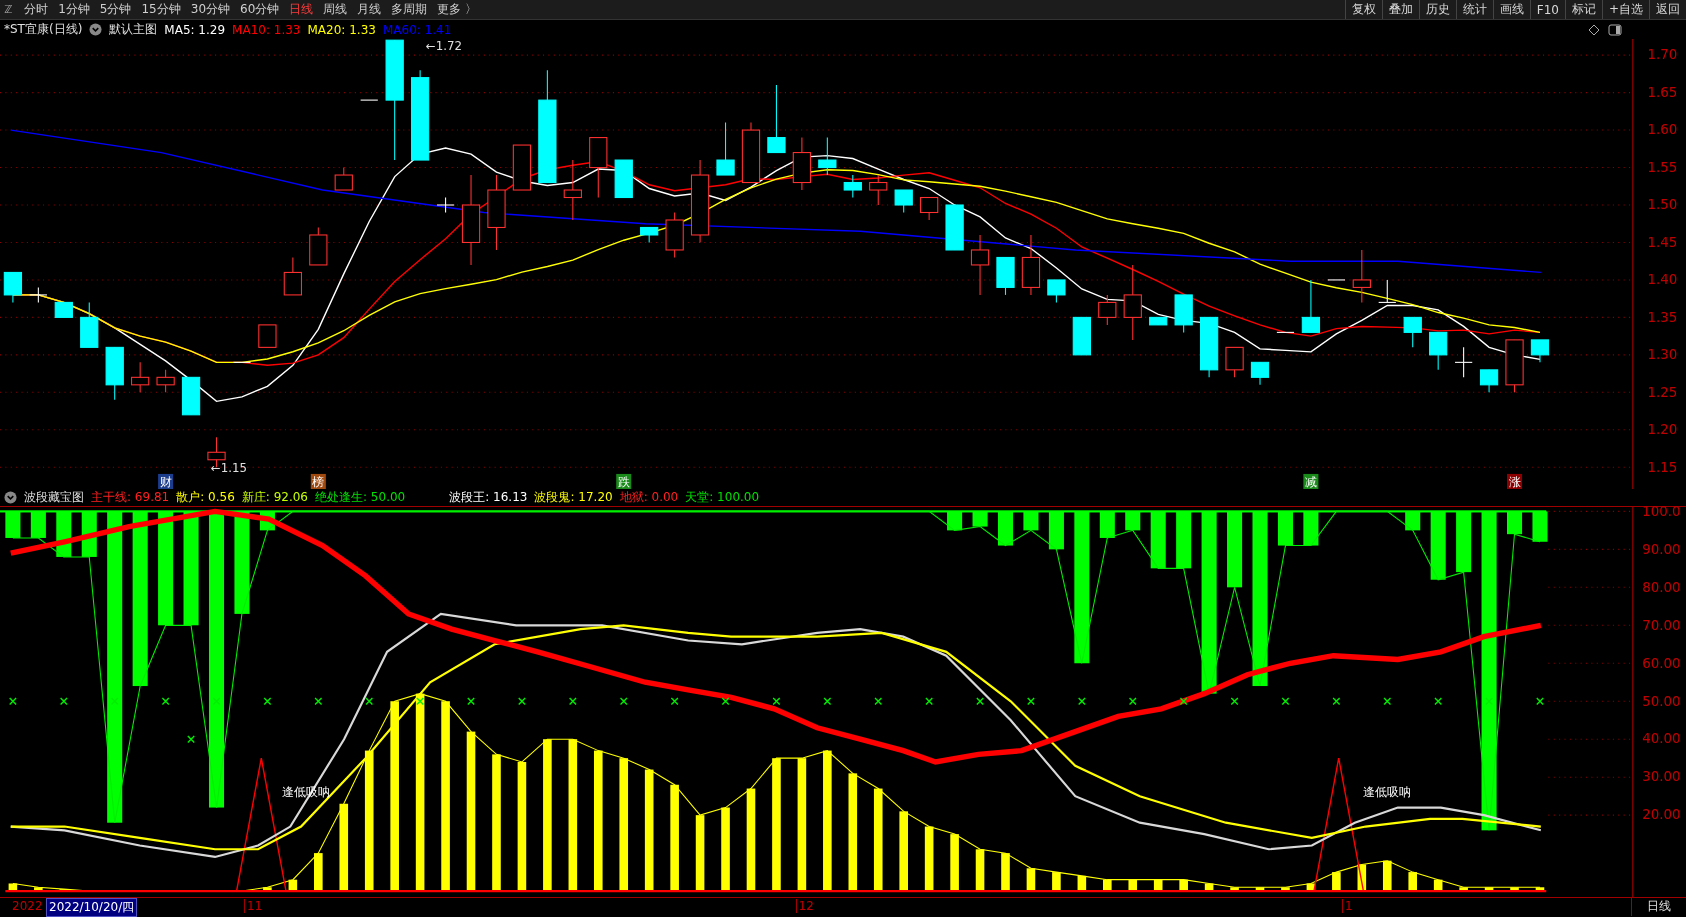 Image resolution: width=1686 pixels, height=917 pixels. I want to click on period-tab: 30分钟, so click(210, 9).